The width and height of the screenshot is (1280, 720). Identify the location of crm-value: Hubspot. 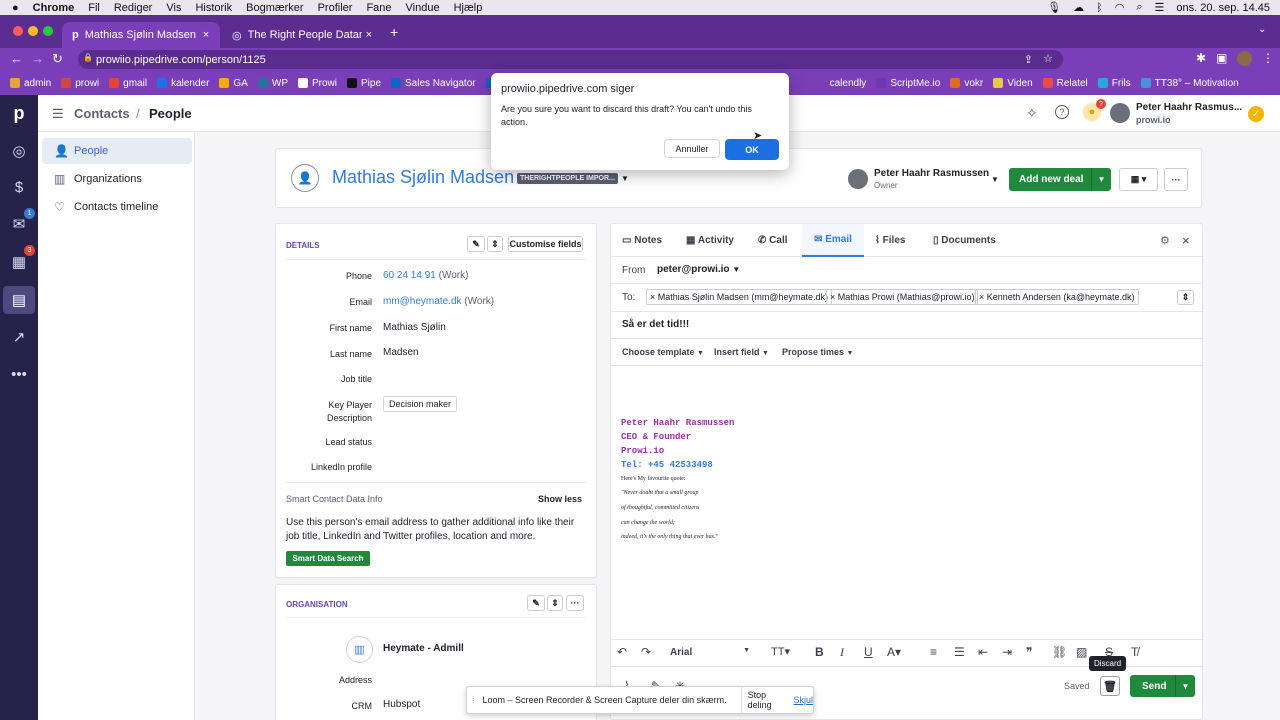
(401, 704).